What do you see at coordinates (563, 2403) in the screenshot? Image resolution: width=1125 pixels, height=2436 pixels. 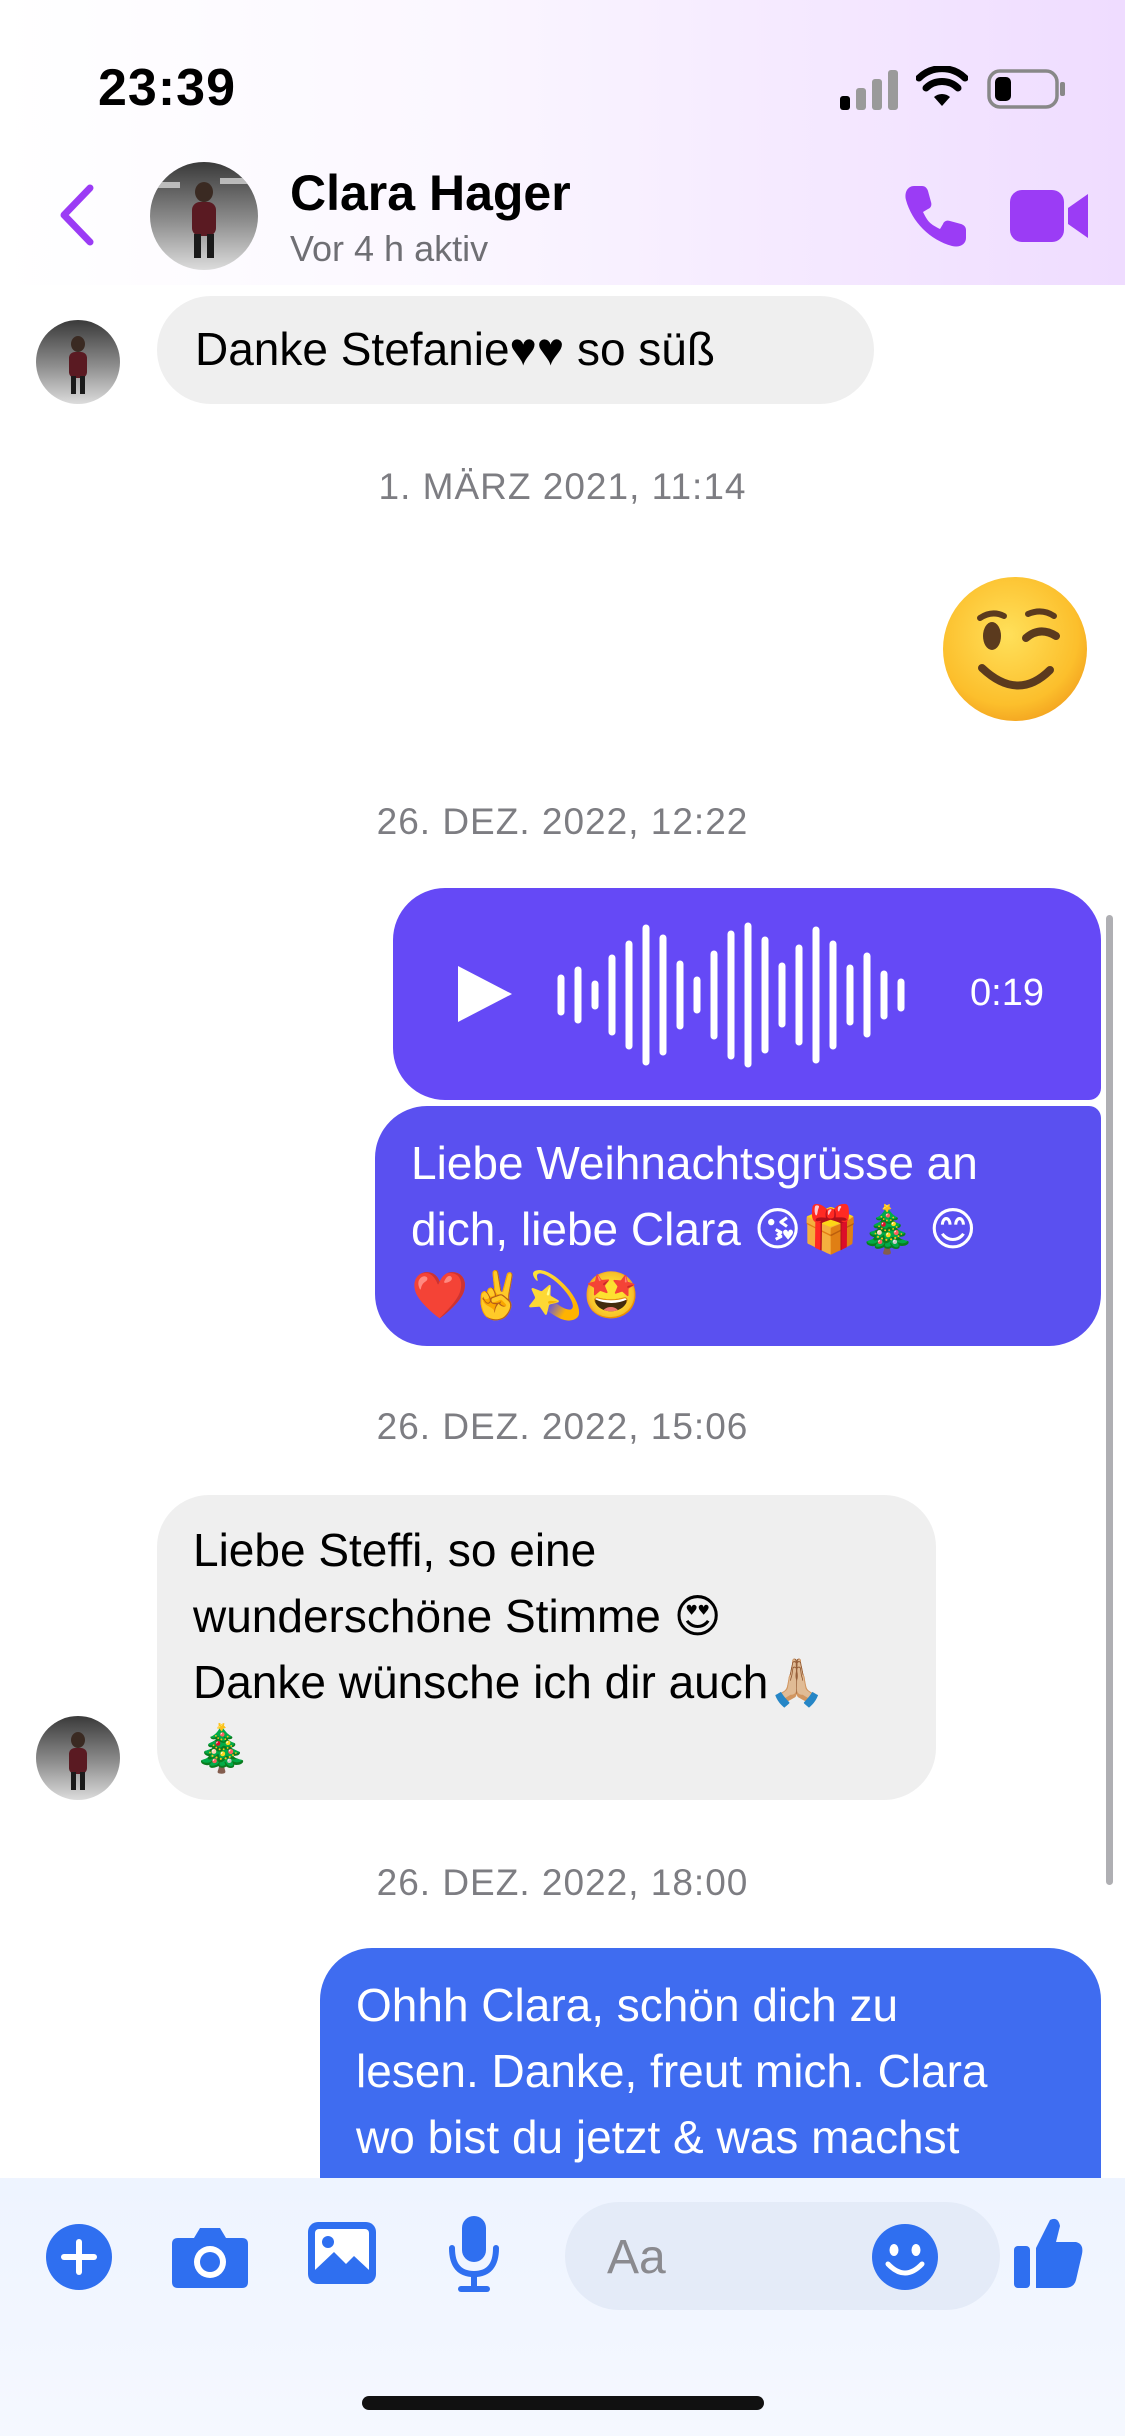 I see `home-indicator` at bounding box center [563, 2403].